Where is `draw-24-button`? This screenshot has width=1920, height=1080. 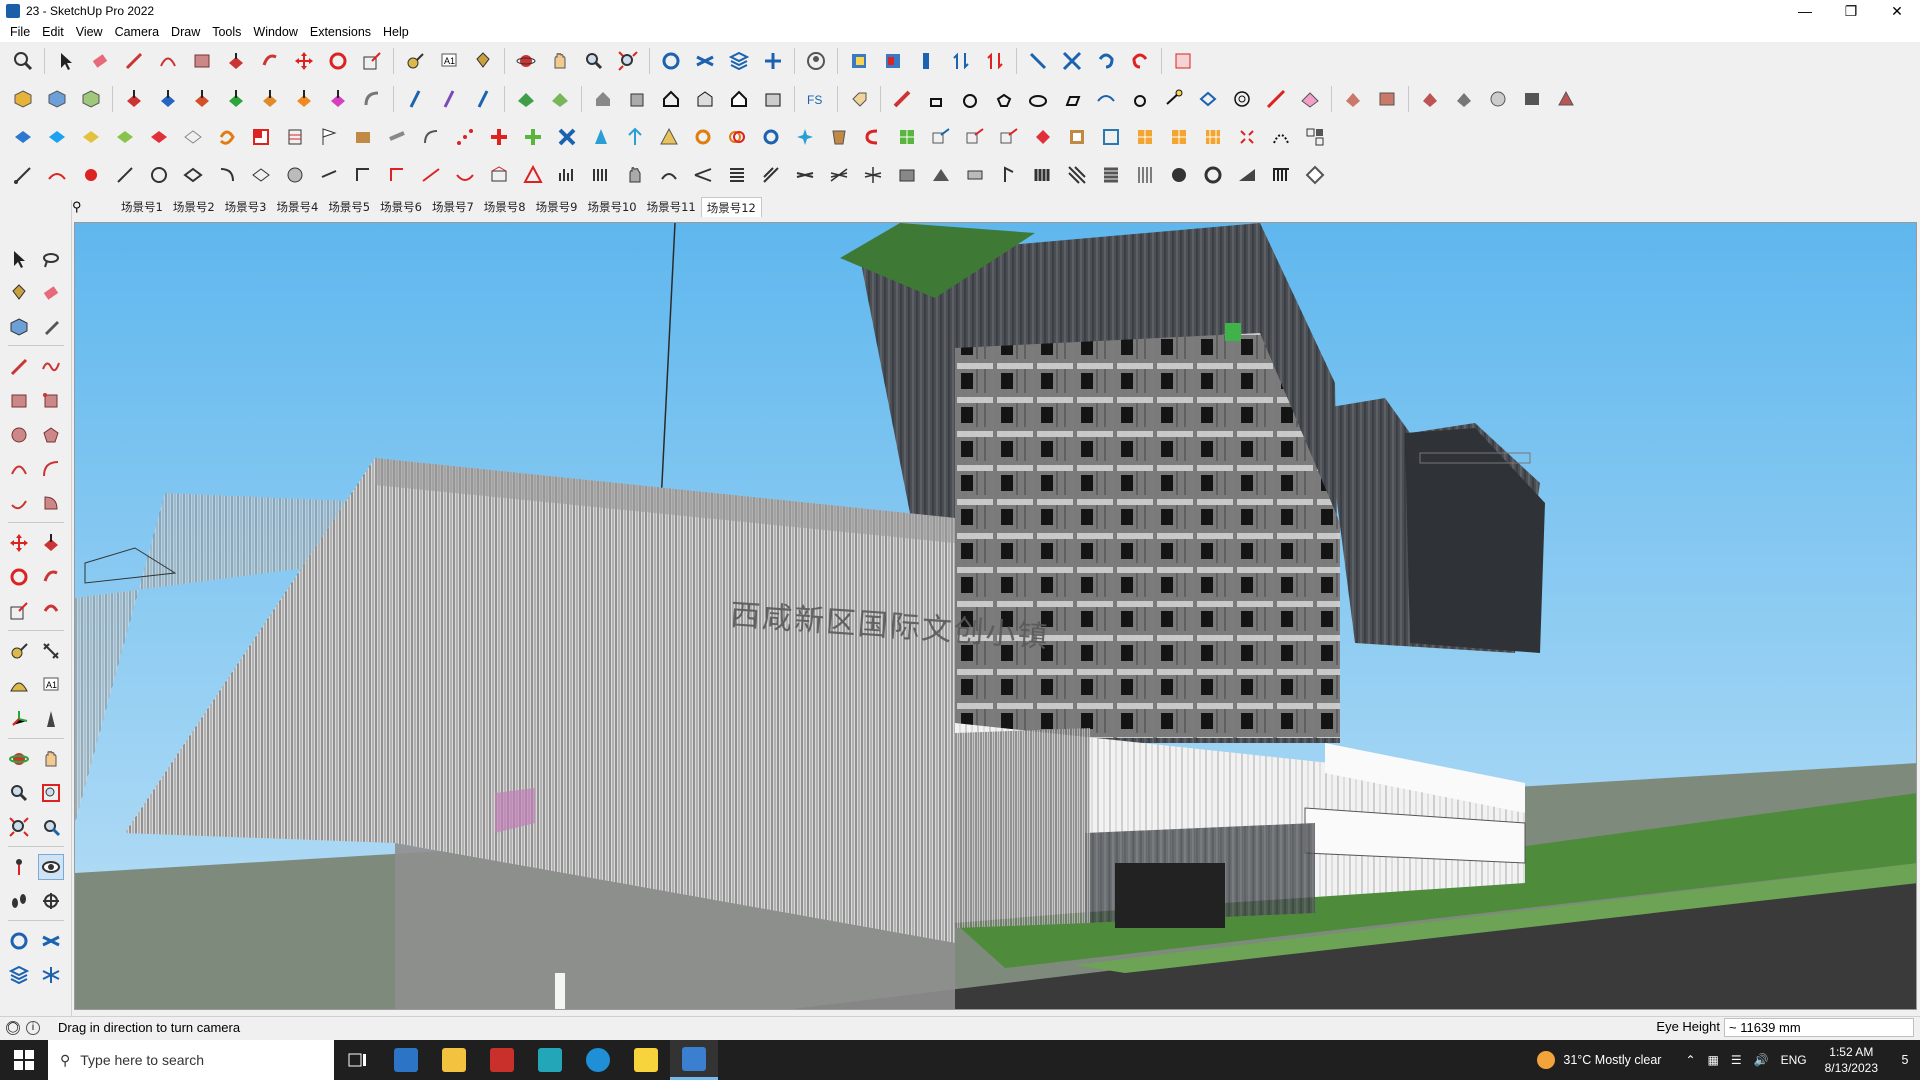 draw-24-button is located at coordinates (805, 175).